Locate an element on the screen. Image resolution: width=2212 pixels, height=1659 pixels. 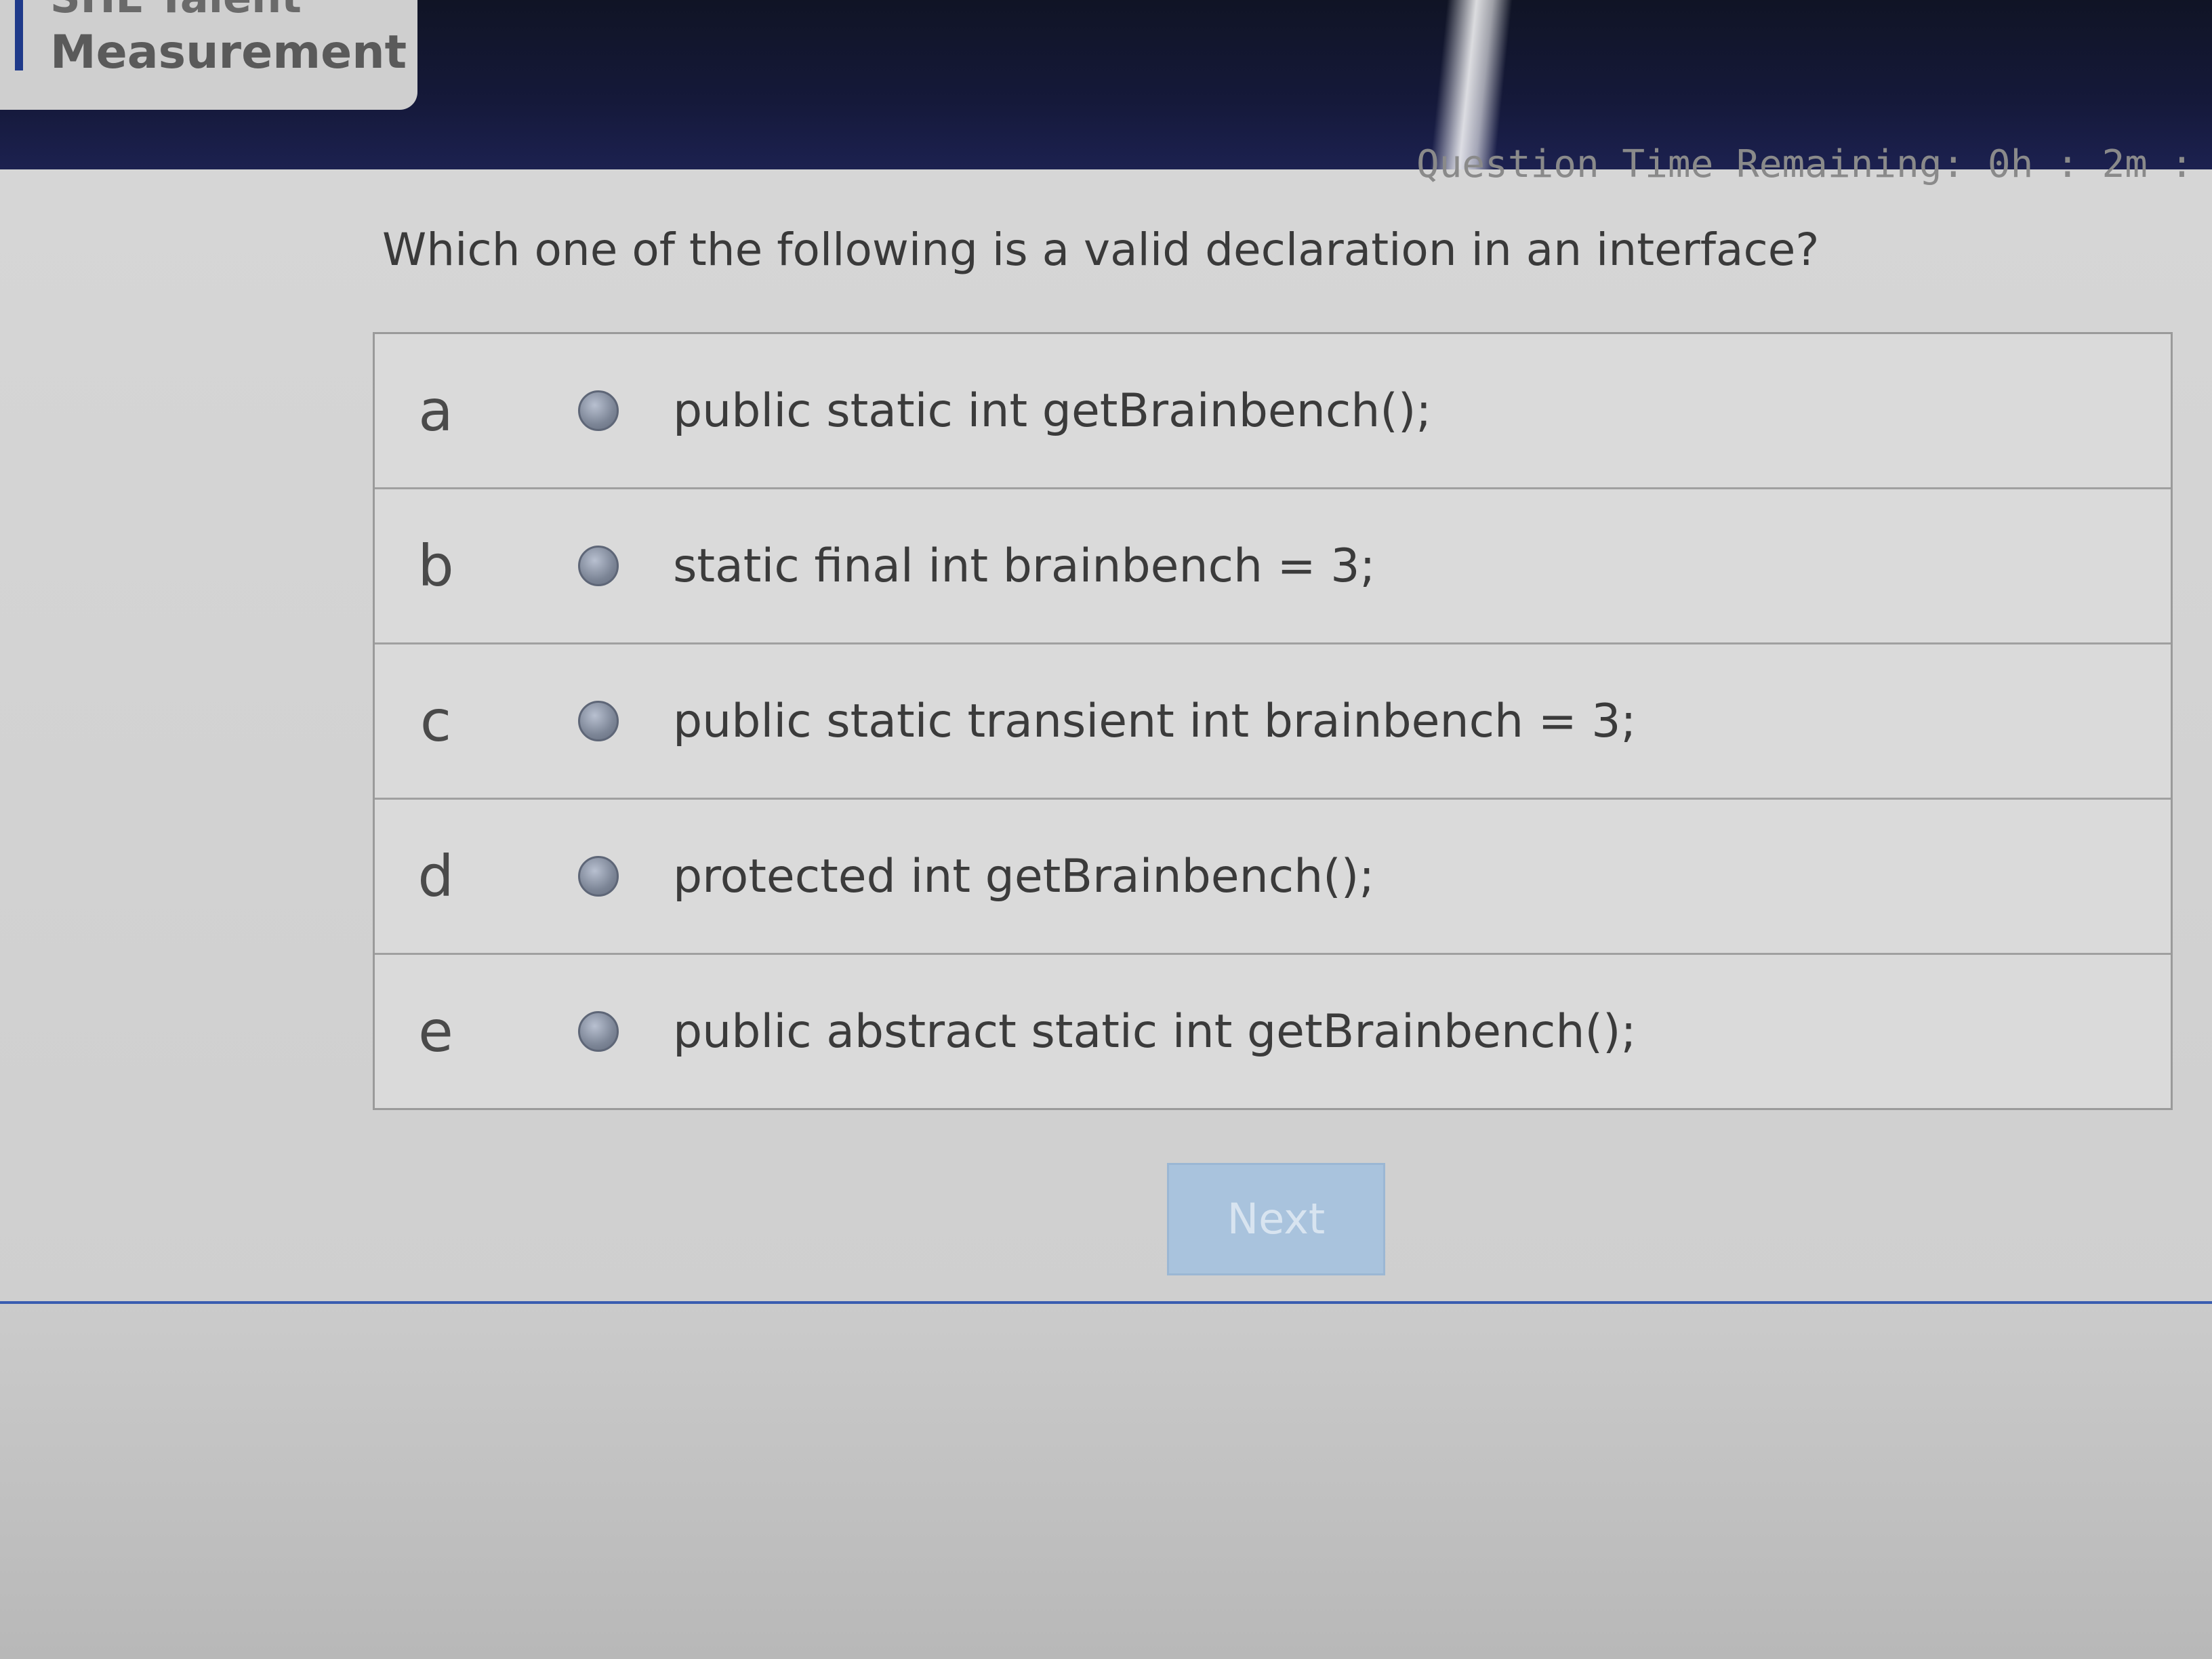
option-label: static final int brainbench = 3; is located at coordinates (1024, 566).